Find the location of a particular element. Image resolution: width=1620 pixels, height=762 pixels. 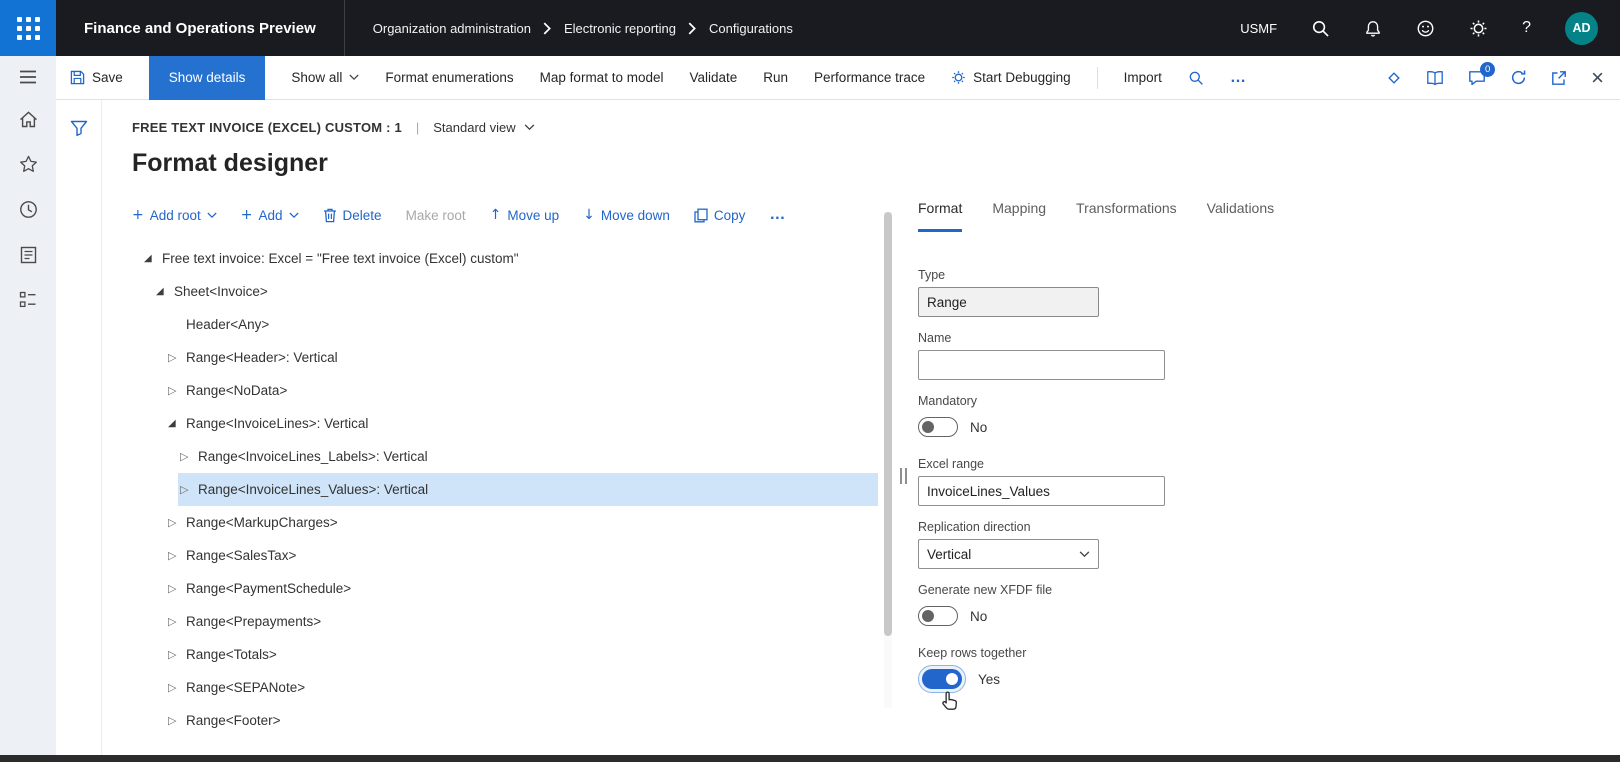

tree-item: ▷ Range<SalesTax> is located at coordinates (522, 555).